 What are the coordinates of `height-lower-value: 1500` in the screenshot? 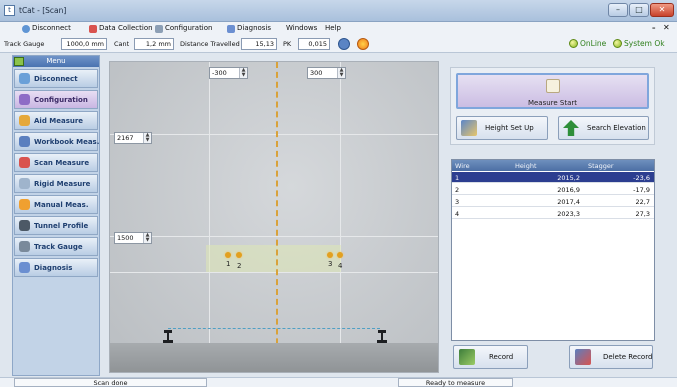 It's located at (125, 238).